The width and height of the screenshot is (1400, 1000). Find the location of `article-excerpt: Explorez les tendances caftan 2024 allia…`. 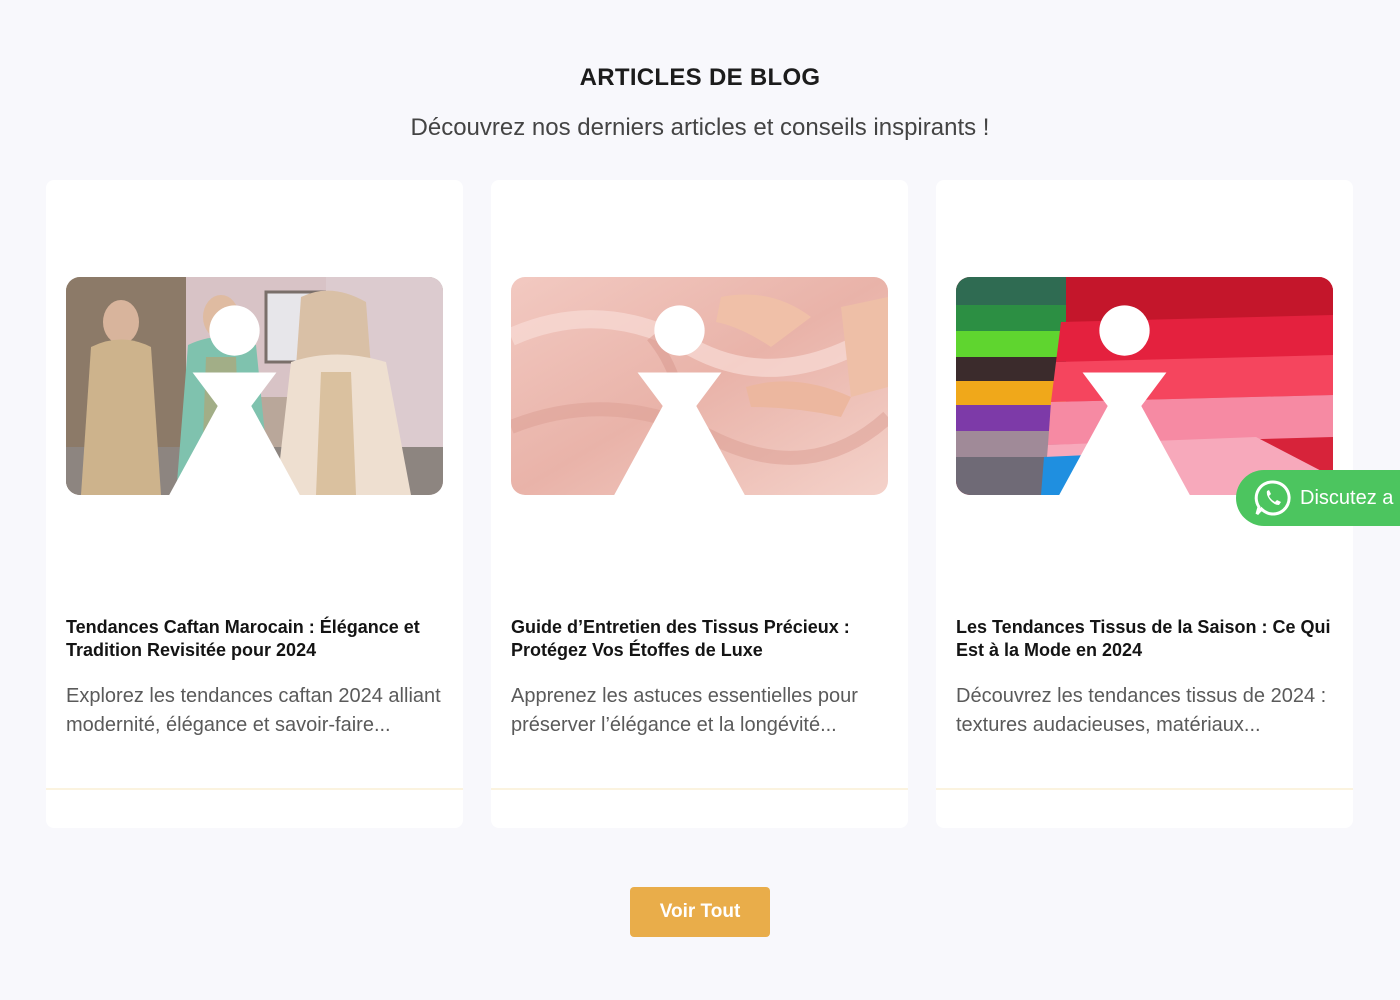

article-excerpt: Explorez les tendances caftan 2024 allia… is located at coordinates (253, 710).